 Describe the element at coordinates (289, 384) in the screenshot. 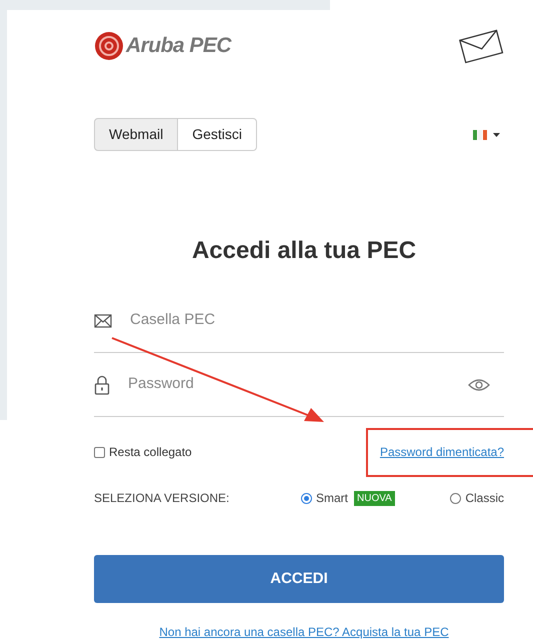

I see `input-field: Password` at that location.